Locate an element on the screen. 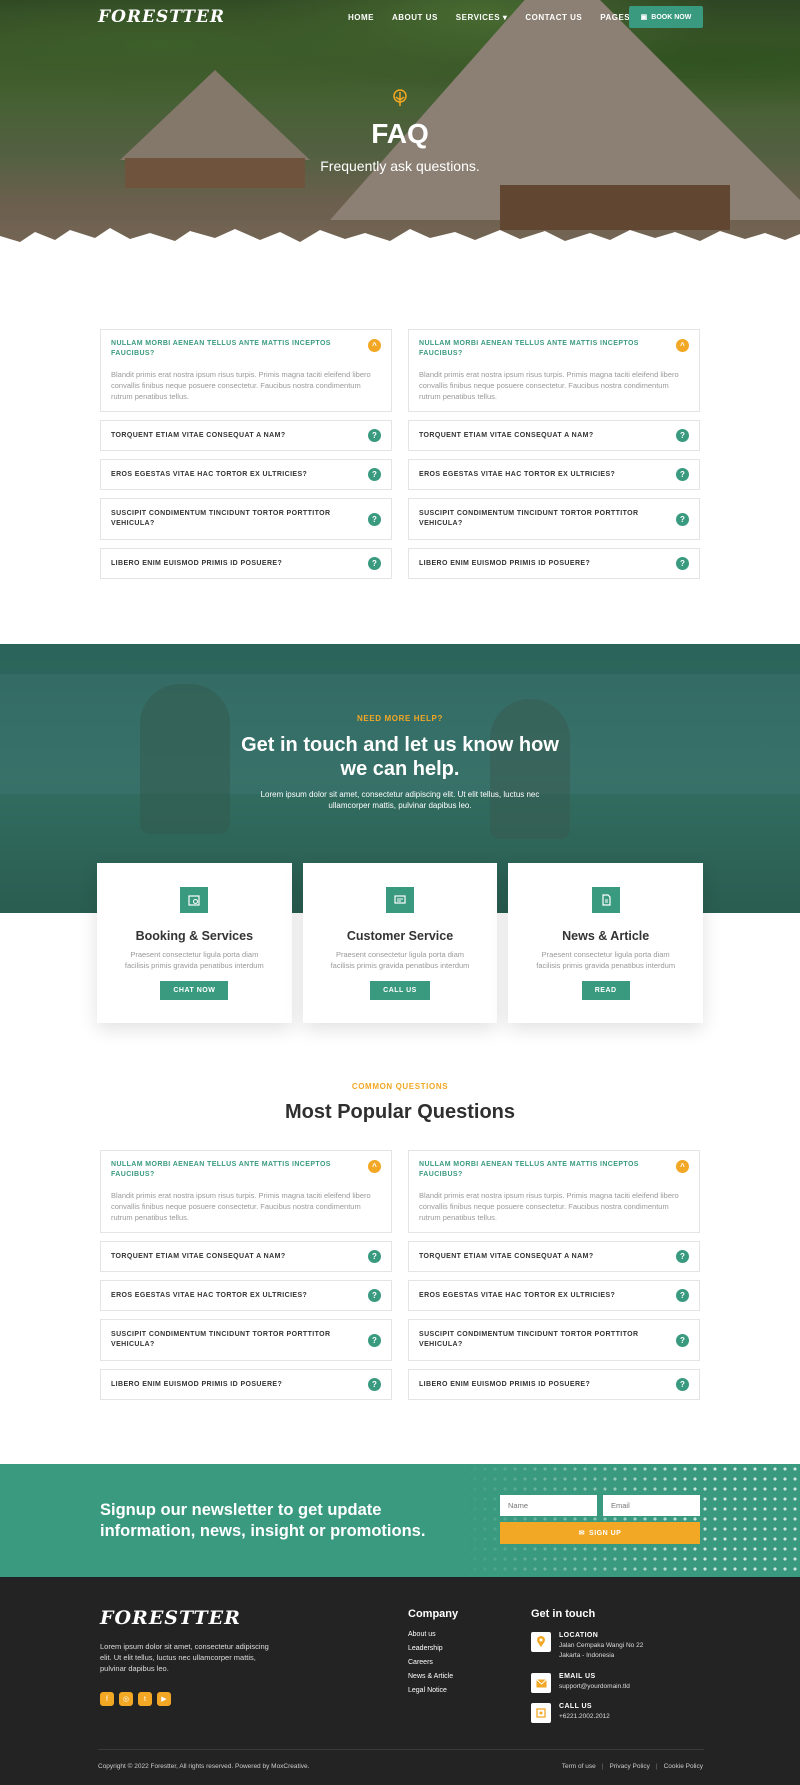 This screenshot has height=1785, width=800. calendar-icon: ▣ is located at coordinates (644, 17).